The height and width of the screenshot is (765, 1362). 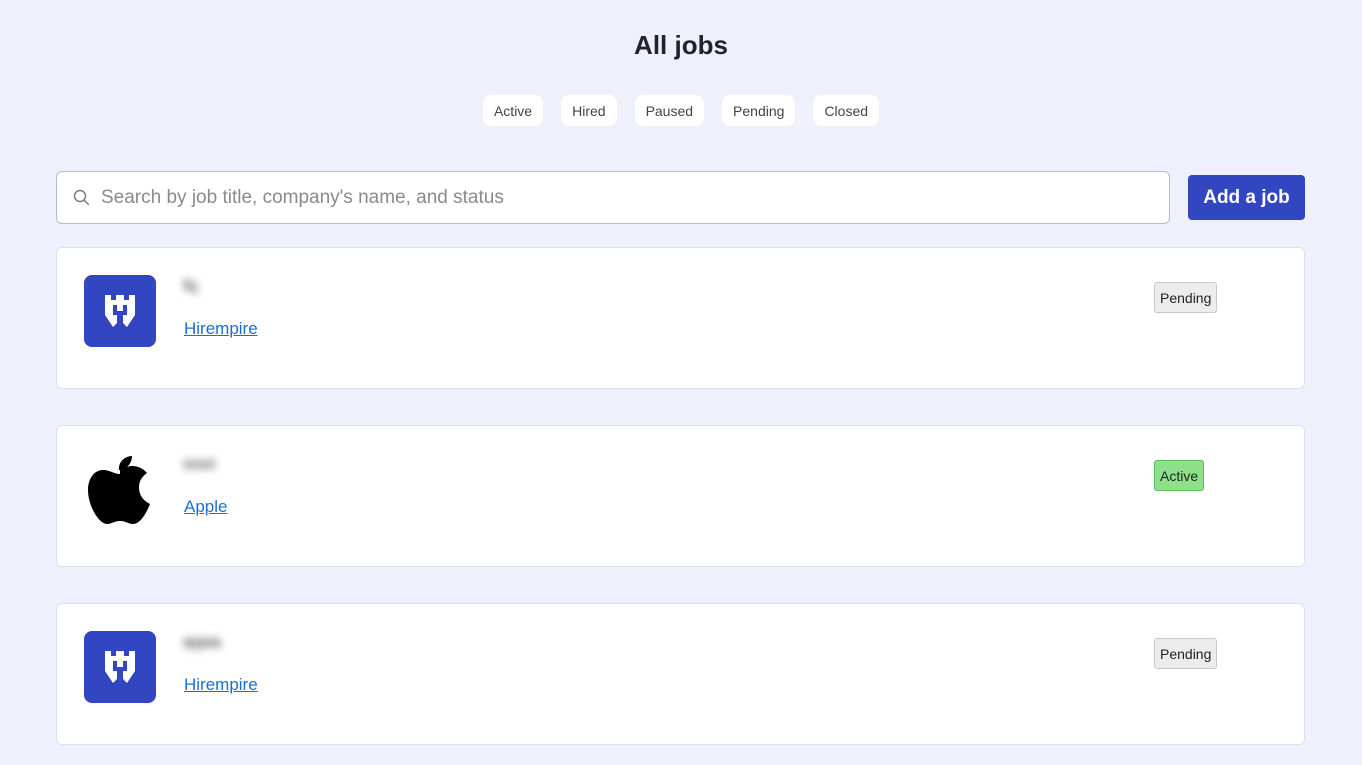 I want to click on filter-paused: Paused, so click(x=669, y=110).